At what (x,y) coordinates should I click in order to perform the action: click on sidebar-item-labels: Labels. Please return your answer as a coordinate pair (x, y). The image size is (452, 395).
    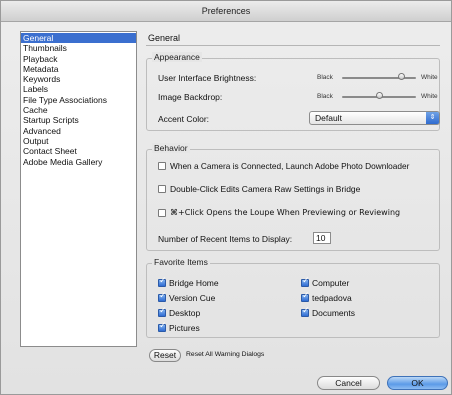
    Looking at the image, I should click on (78, 89).